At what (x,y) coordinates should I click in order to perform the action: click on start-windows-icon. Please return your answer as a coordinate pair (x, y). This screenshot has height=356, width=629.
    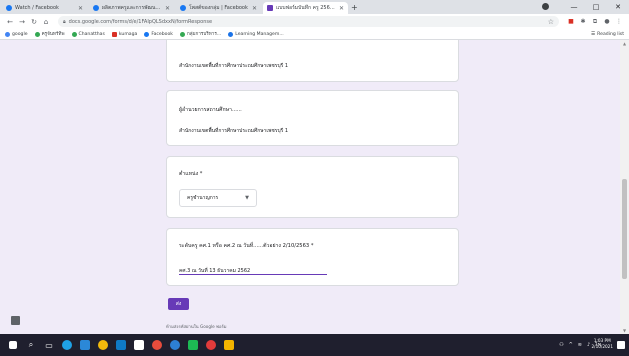
    Looking at the image, I should click on (13, 345).